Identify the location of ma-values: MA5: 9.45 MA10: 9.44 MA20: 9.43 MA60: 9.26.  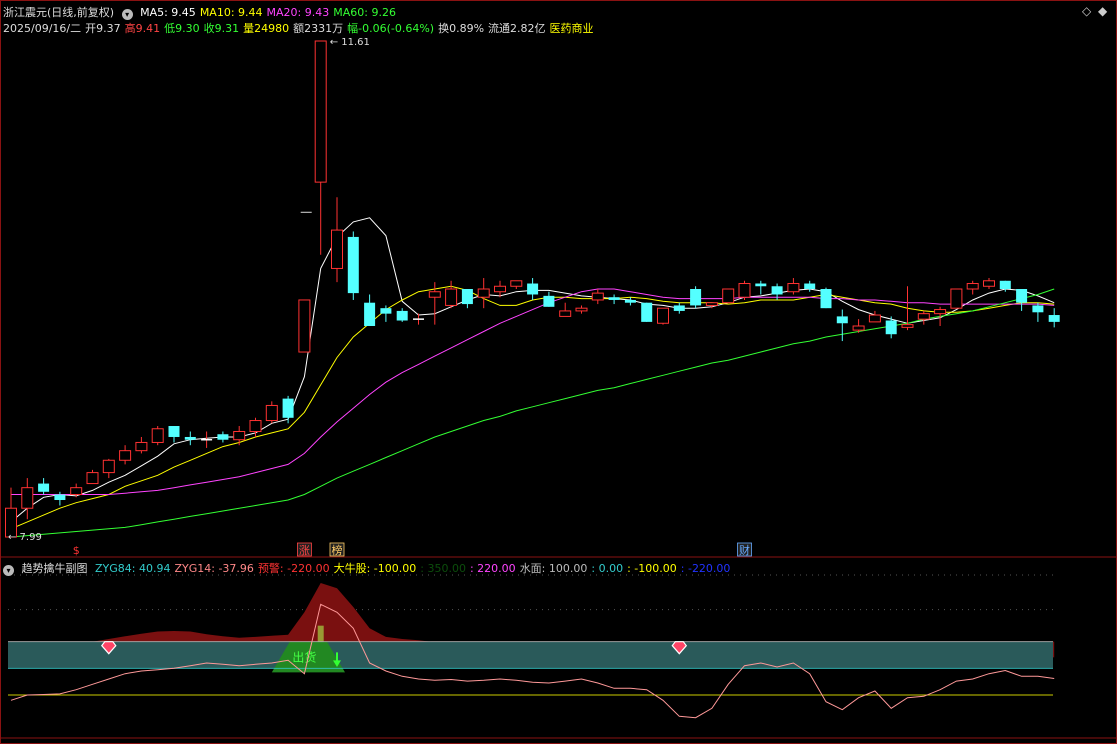
(270, 12).